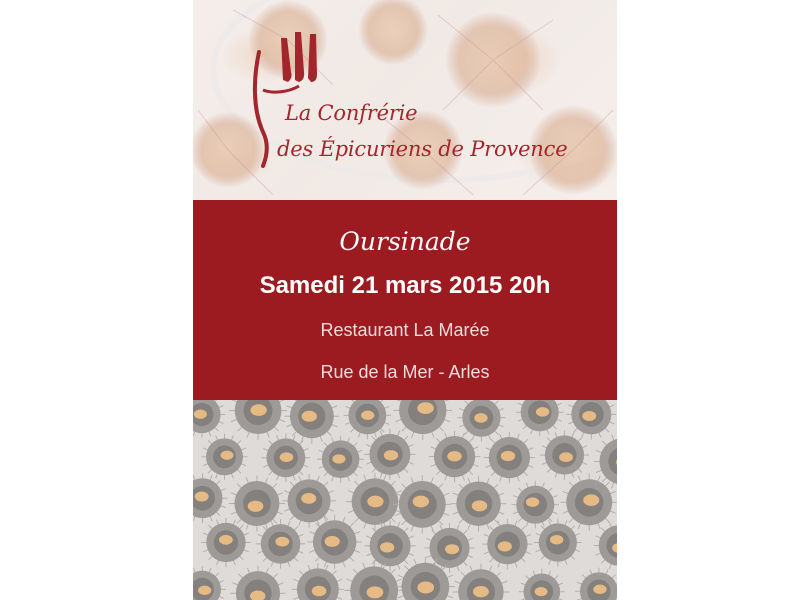 The image size is (800, 600). Describe the element at coordinates (405, 241) in the screenshot. I see `event-title: Oursinade` at that location.